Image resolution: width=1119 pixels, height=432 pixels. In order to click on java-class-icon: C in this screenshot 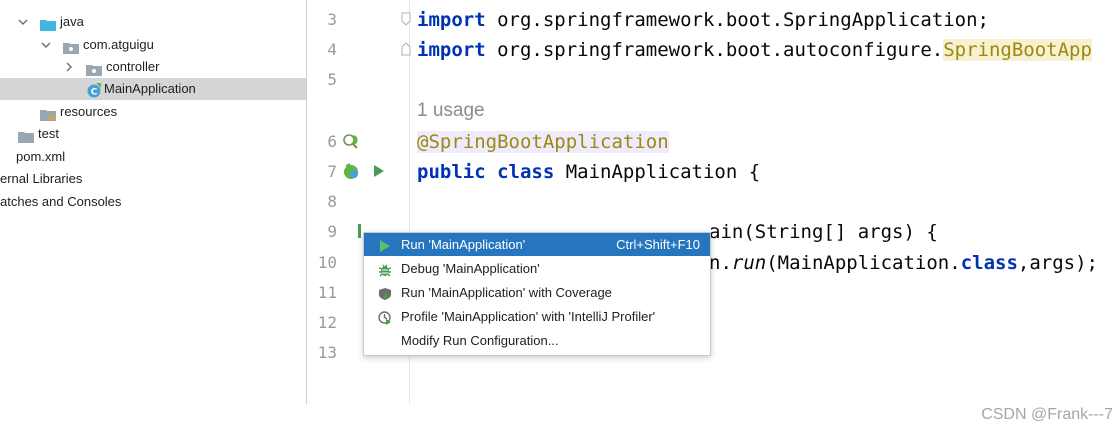, I will do `click(94, 90)`.